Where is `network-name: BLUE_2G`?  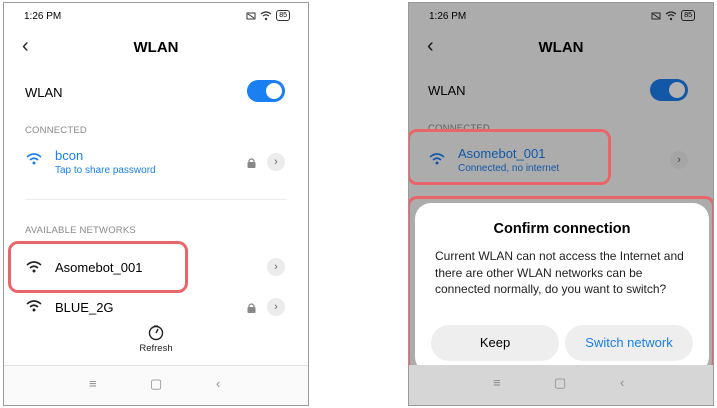
network-name: BLUE_2G is located at coordinates (84, 307).